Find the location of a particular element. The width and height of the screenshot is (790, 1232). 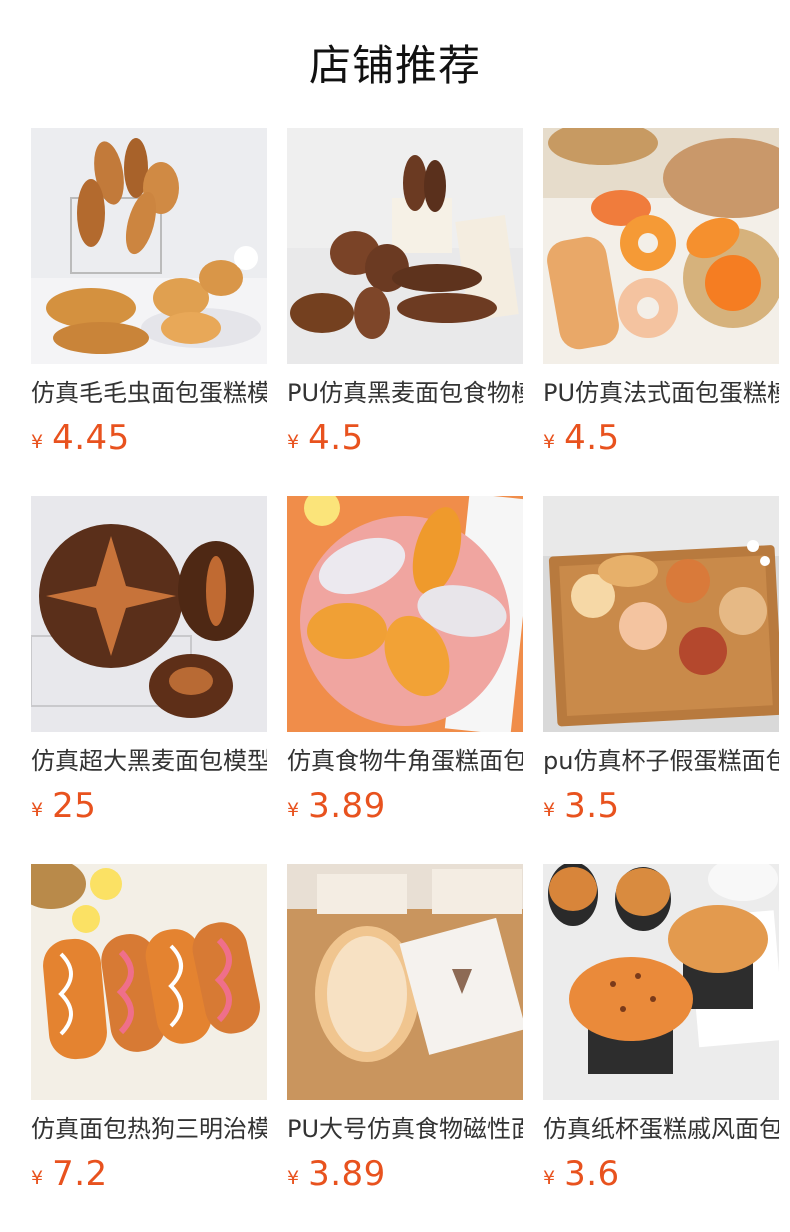

product-card: 仿真毛毛虫面包蛋糕模型 ¥ 4.45 is located at coordinates (149, 312).